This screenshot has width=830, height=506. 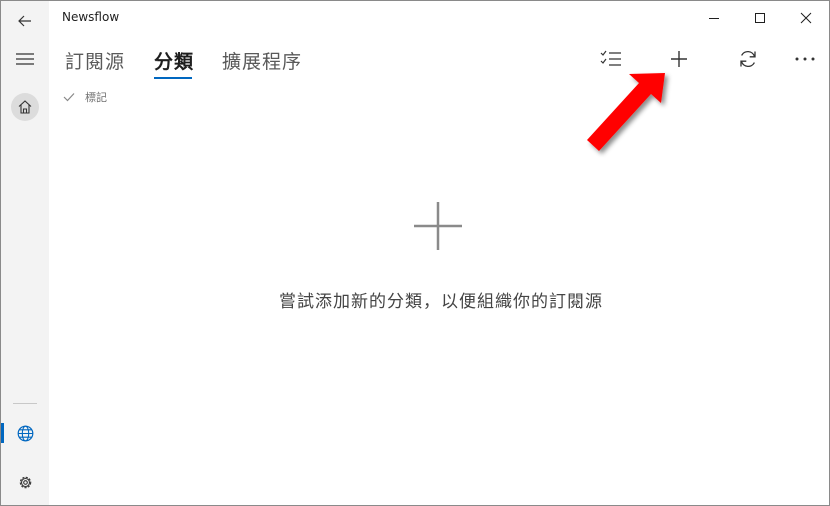 What do you see at coordinates (69, 97) in the screenshot?
I see `checkmark-icon` at bounding box center [69, 97].